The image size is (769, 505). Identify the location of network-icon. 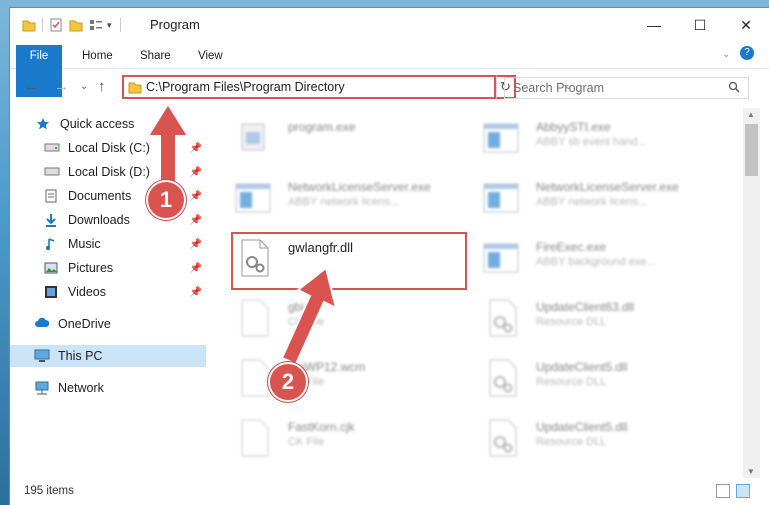
(42, 388).